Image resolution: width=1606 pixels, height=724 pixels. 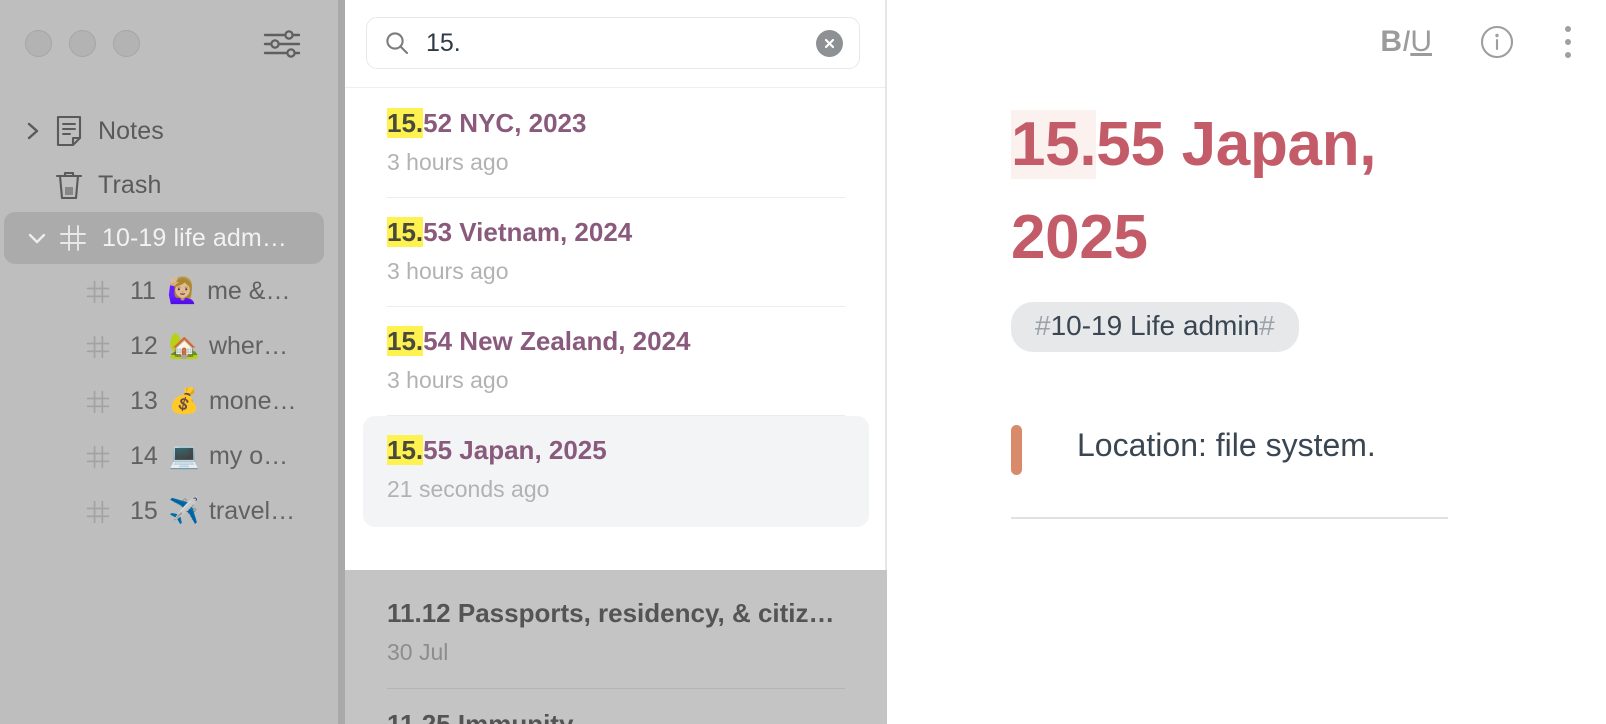 What do you see at coordinates (341, 362) in the screenshot?
I see `sidebar-resize-handle` at bounding box center [341, 362].